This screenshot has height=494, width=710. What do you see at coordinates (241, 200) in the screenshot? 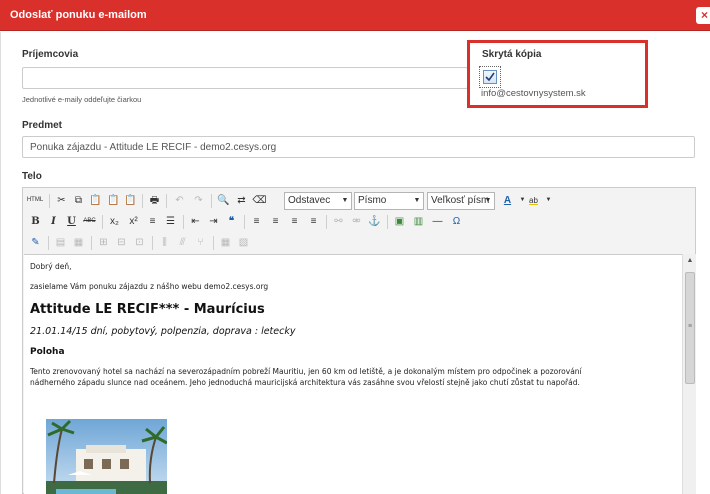
I see `replace-icon: ⇄` at bounding box center [241, 200].